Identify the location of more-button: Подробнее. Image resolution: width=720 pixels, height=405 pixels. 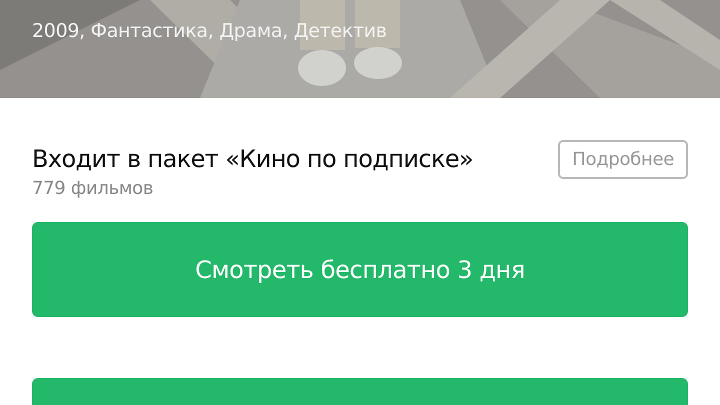
(623, 159).